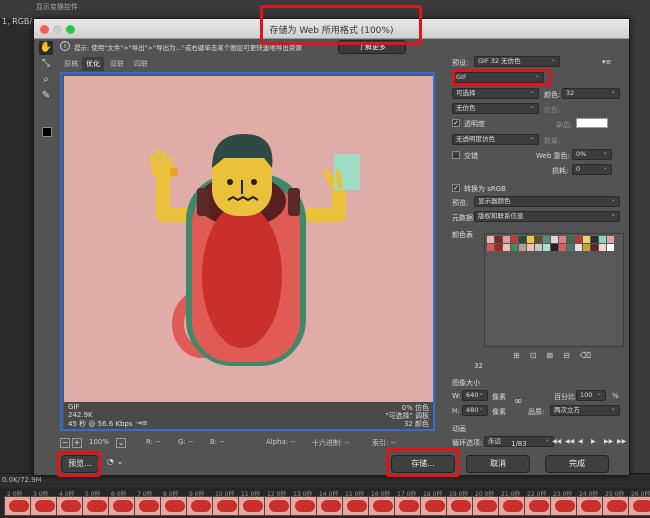 This screenshot has height=518, width=650. Describe the element at coordinates (591, 395) in the screenshot. I see `percent-input: 100` at that location.